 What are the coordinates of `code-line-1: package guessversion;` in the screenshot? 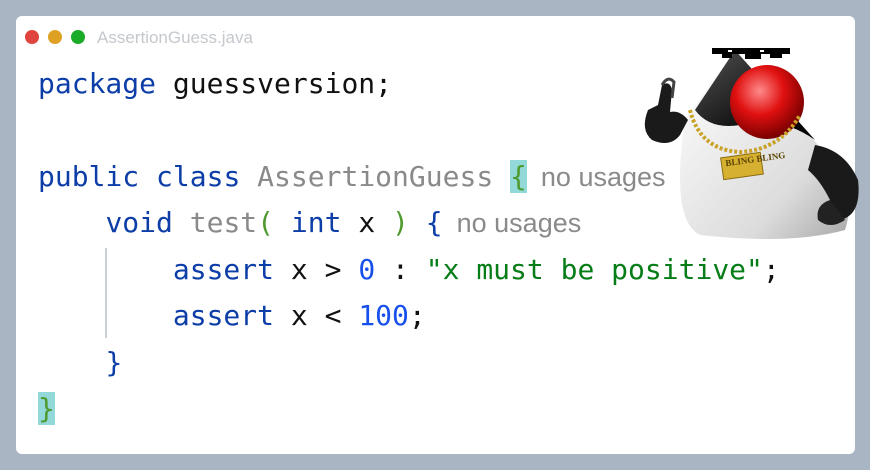 It's located at (215, 84).